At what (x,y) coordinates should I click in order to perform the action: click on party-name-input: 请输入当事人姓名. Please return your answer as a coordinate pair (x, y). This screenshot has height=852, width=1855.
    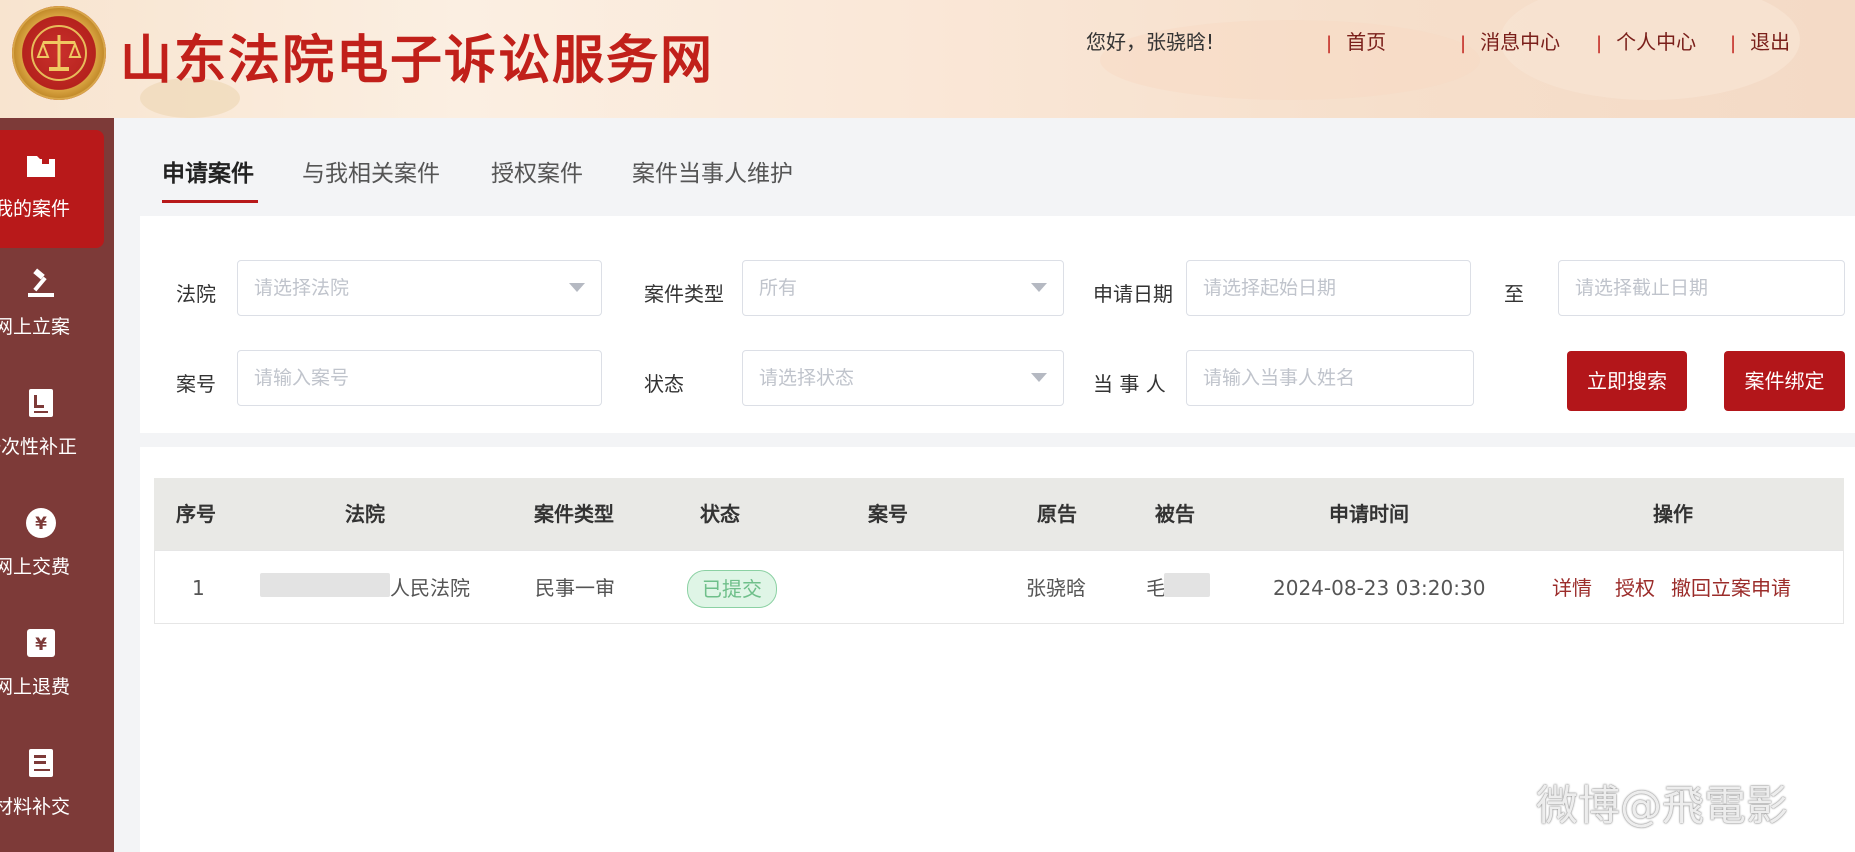
    Looking at the image, I should click on (1330, 378).